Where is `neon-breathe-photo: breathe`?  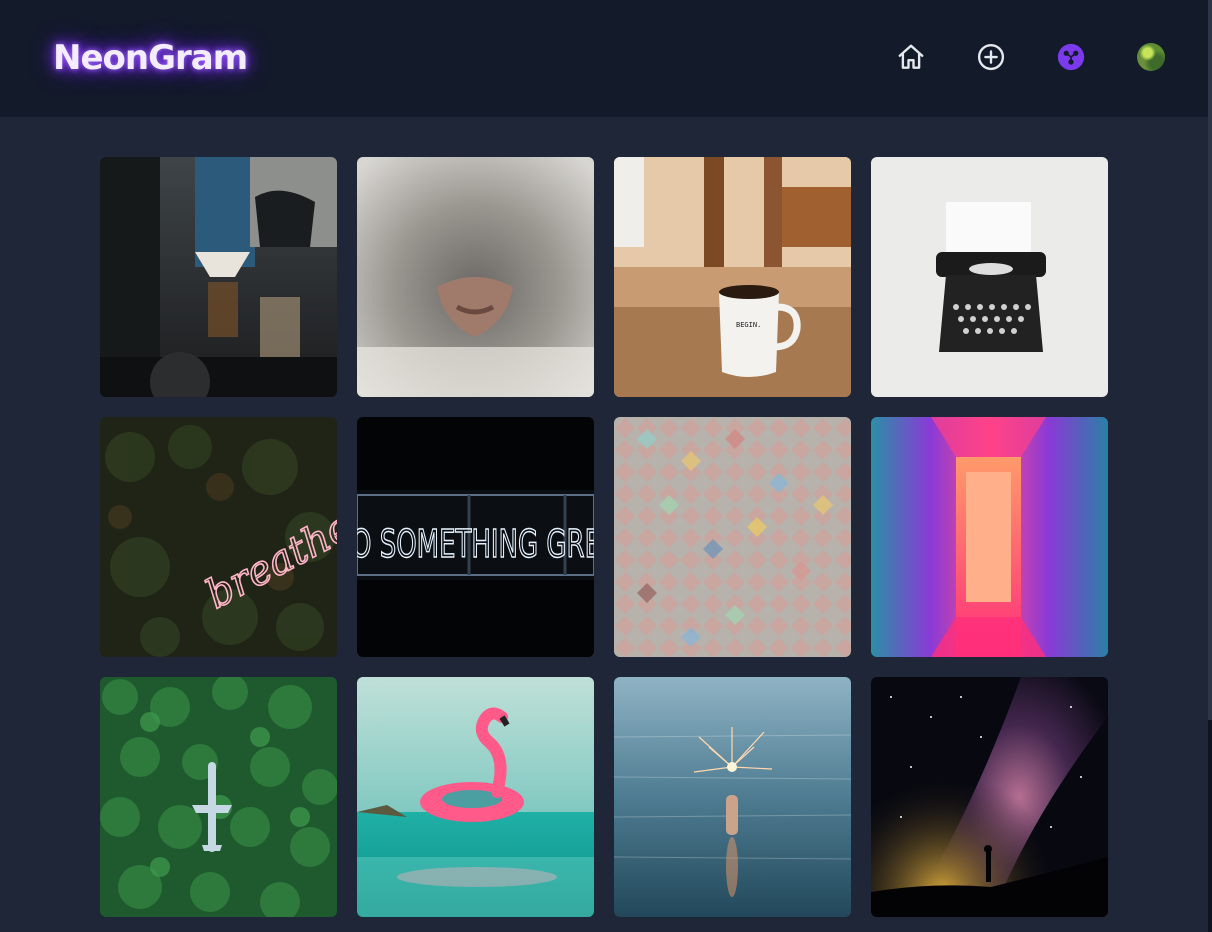 neon-breathe-photo: breathe is located at coordinates (218, 537).